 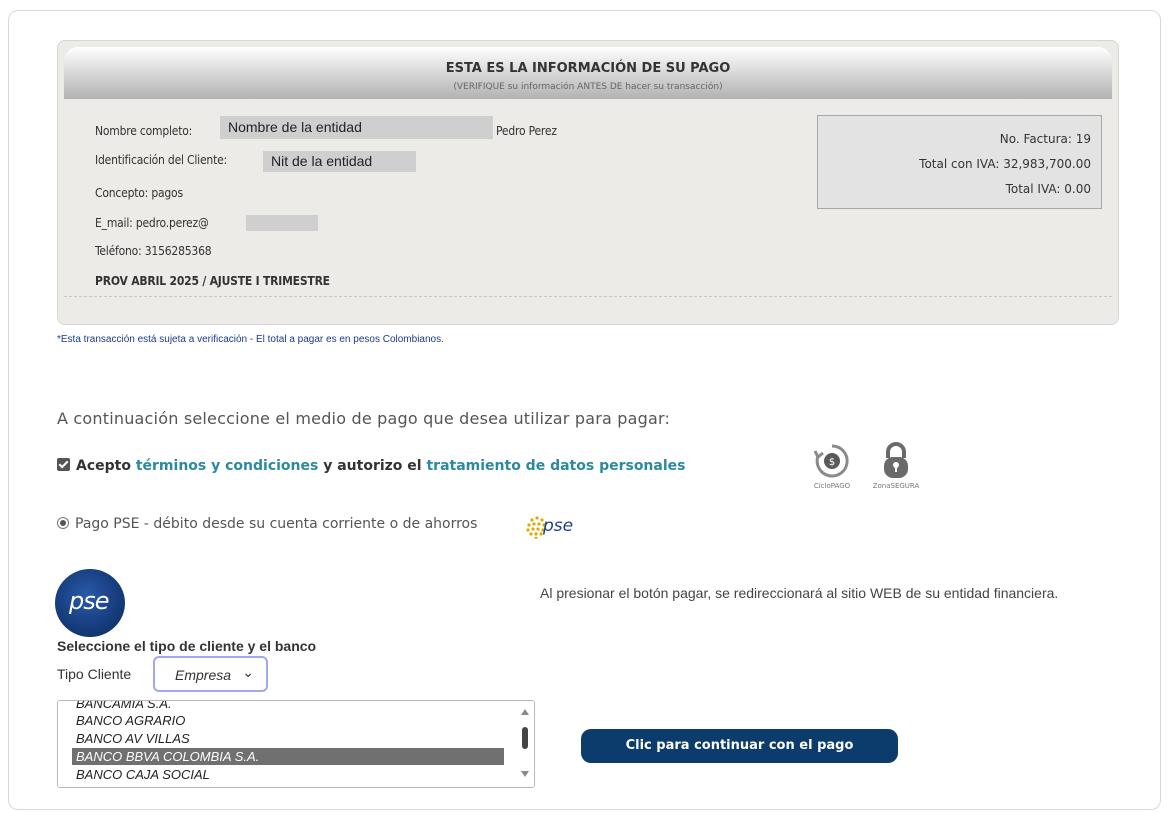 I want to click on scroll-down-icon, so click(x=525, y=774).